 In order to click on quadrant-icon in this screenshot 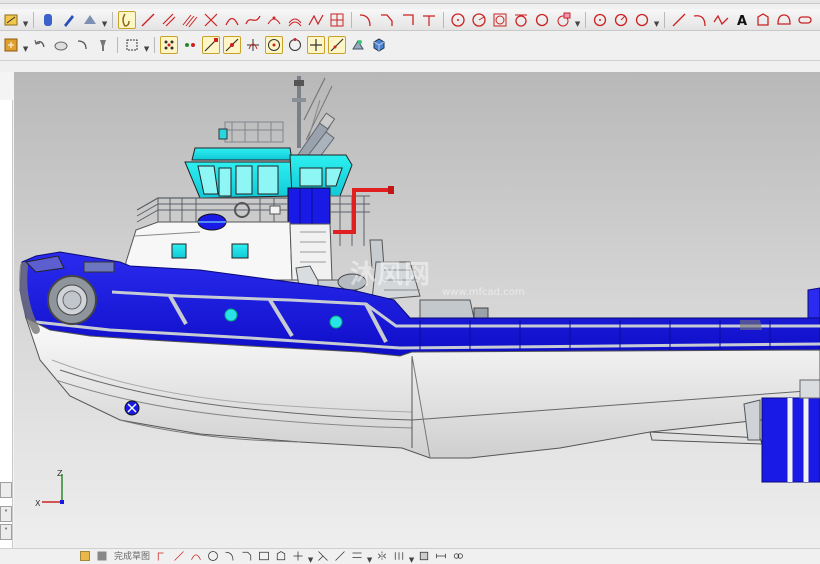, I will do `click(295, 45)`.